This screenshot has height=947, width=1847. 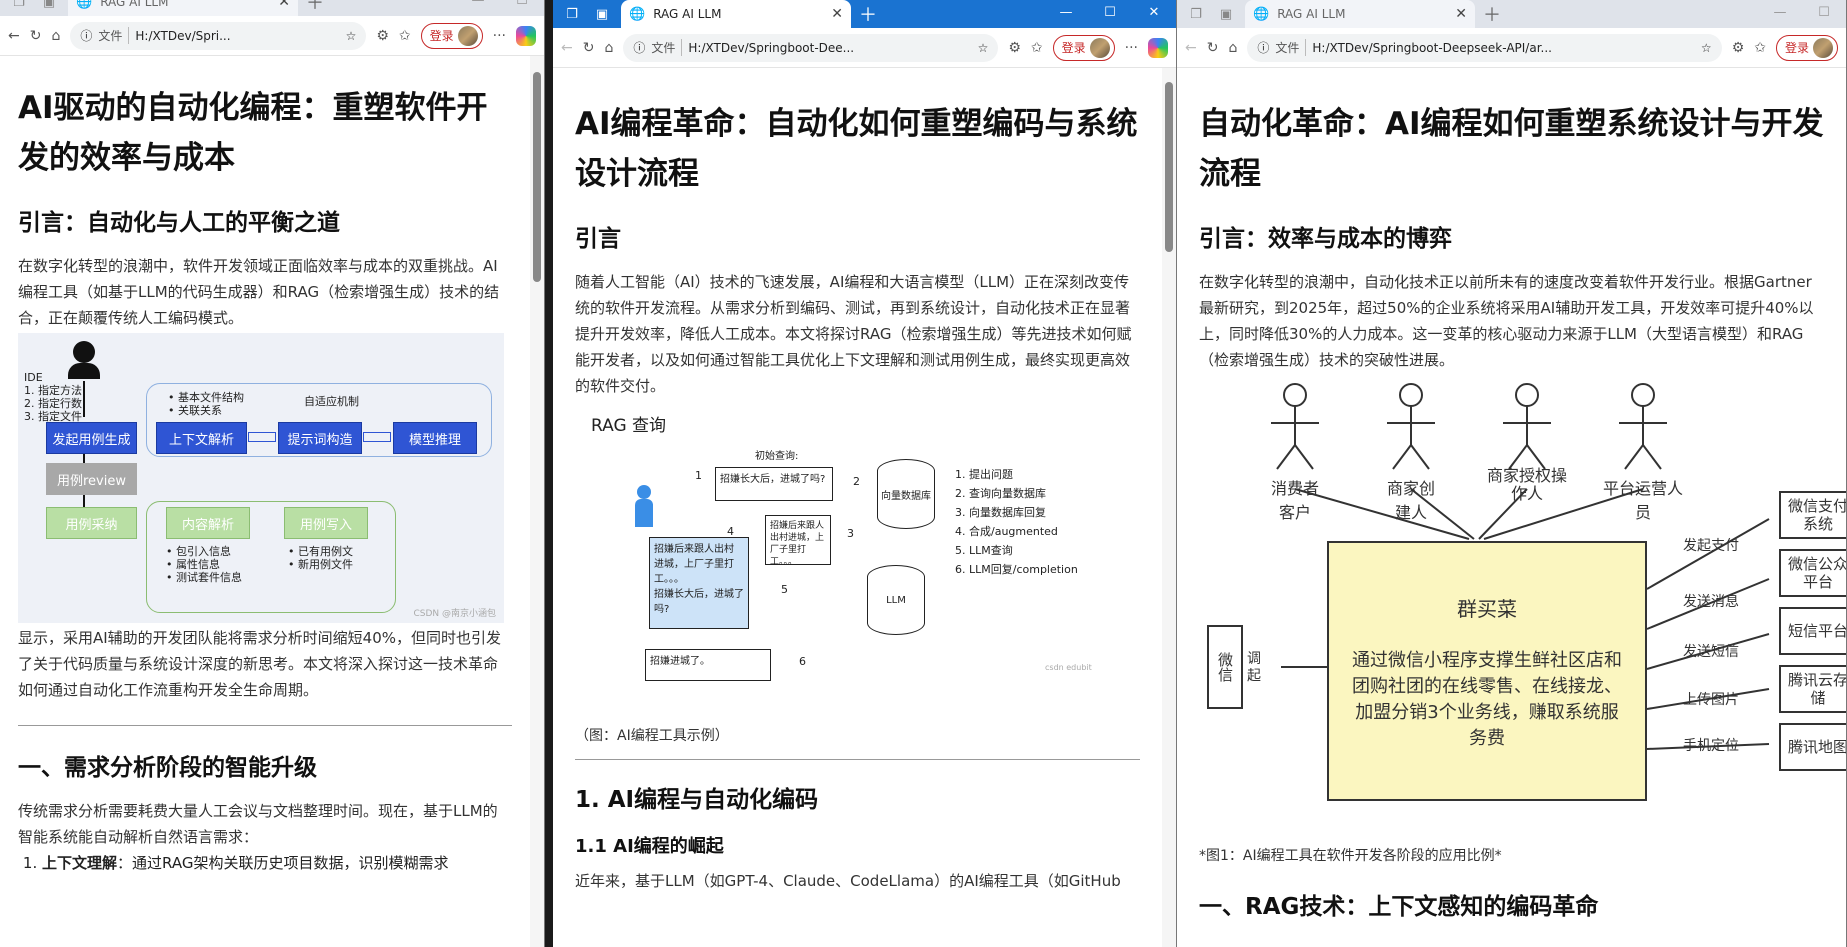 What do you see at coordinates (1643, 501) in the screenshot?
I see `actor-platform-ops: 平台运营人员` at bounding box center [1643, 501].